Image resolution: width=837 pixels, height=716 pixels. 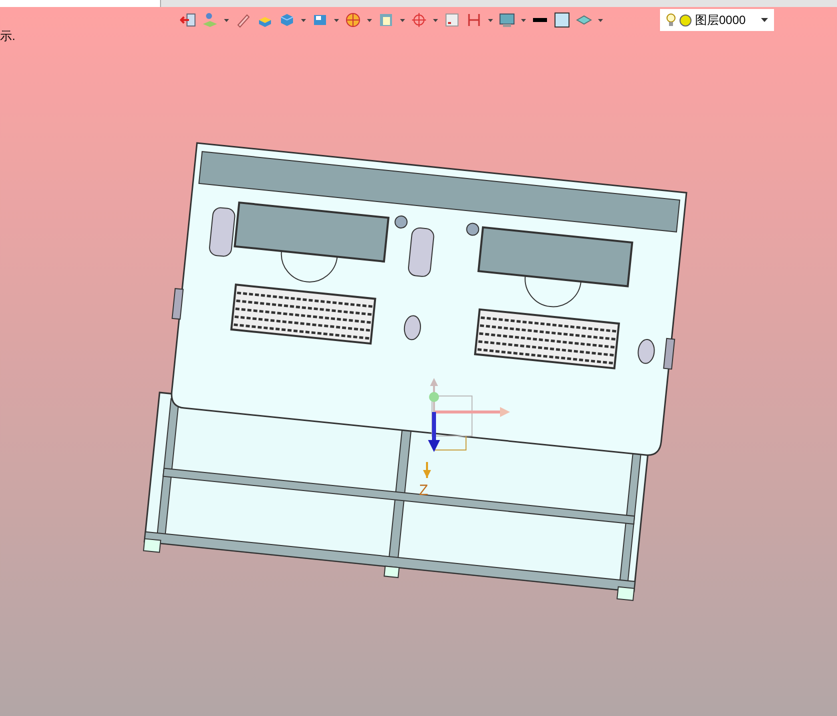 I want to click on fill-color-icon, so click(x=562, y=20).